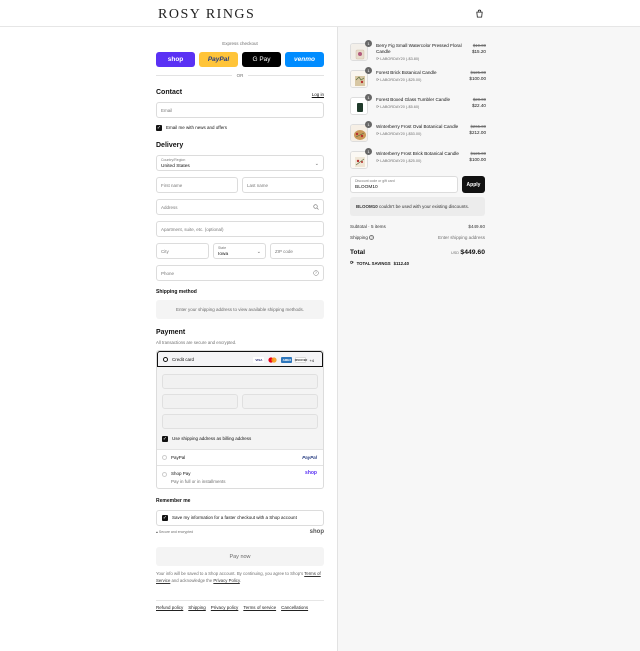  Describe the element at coordinates (240, 600) in the screenshot. I see `divider` at that location.